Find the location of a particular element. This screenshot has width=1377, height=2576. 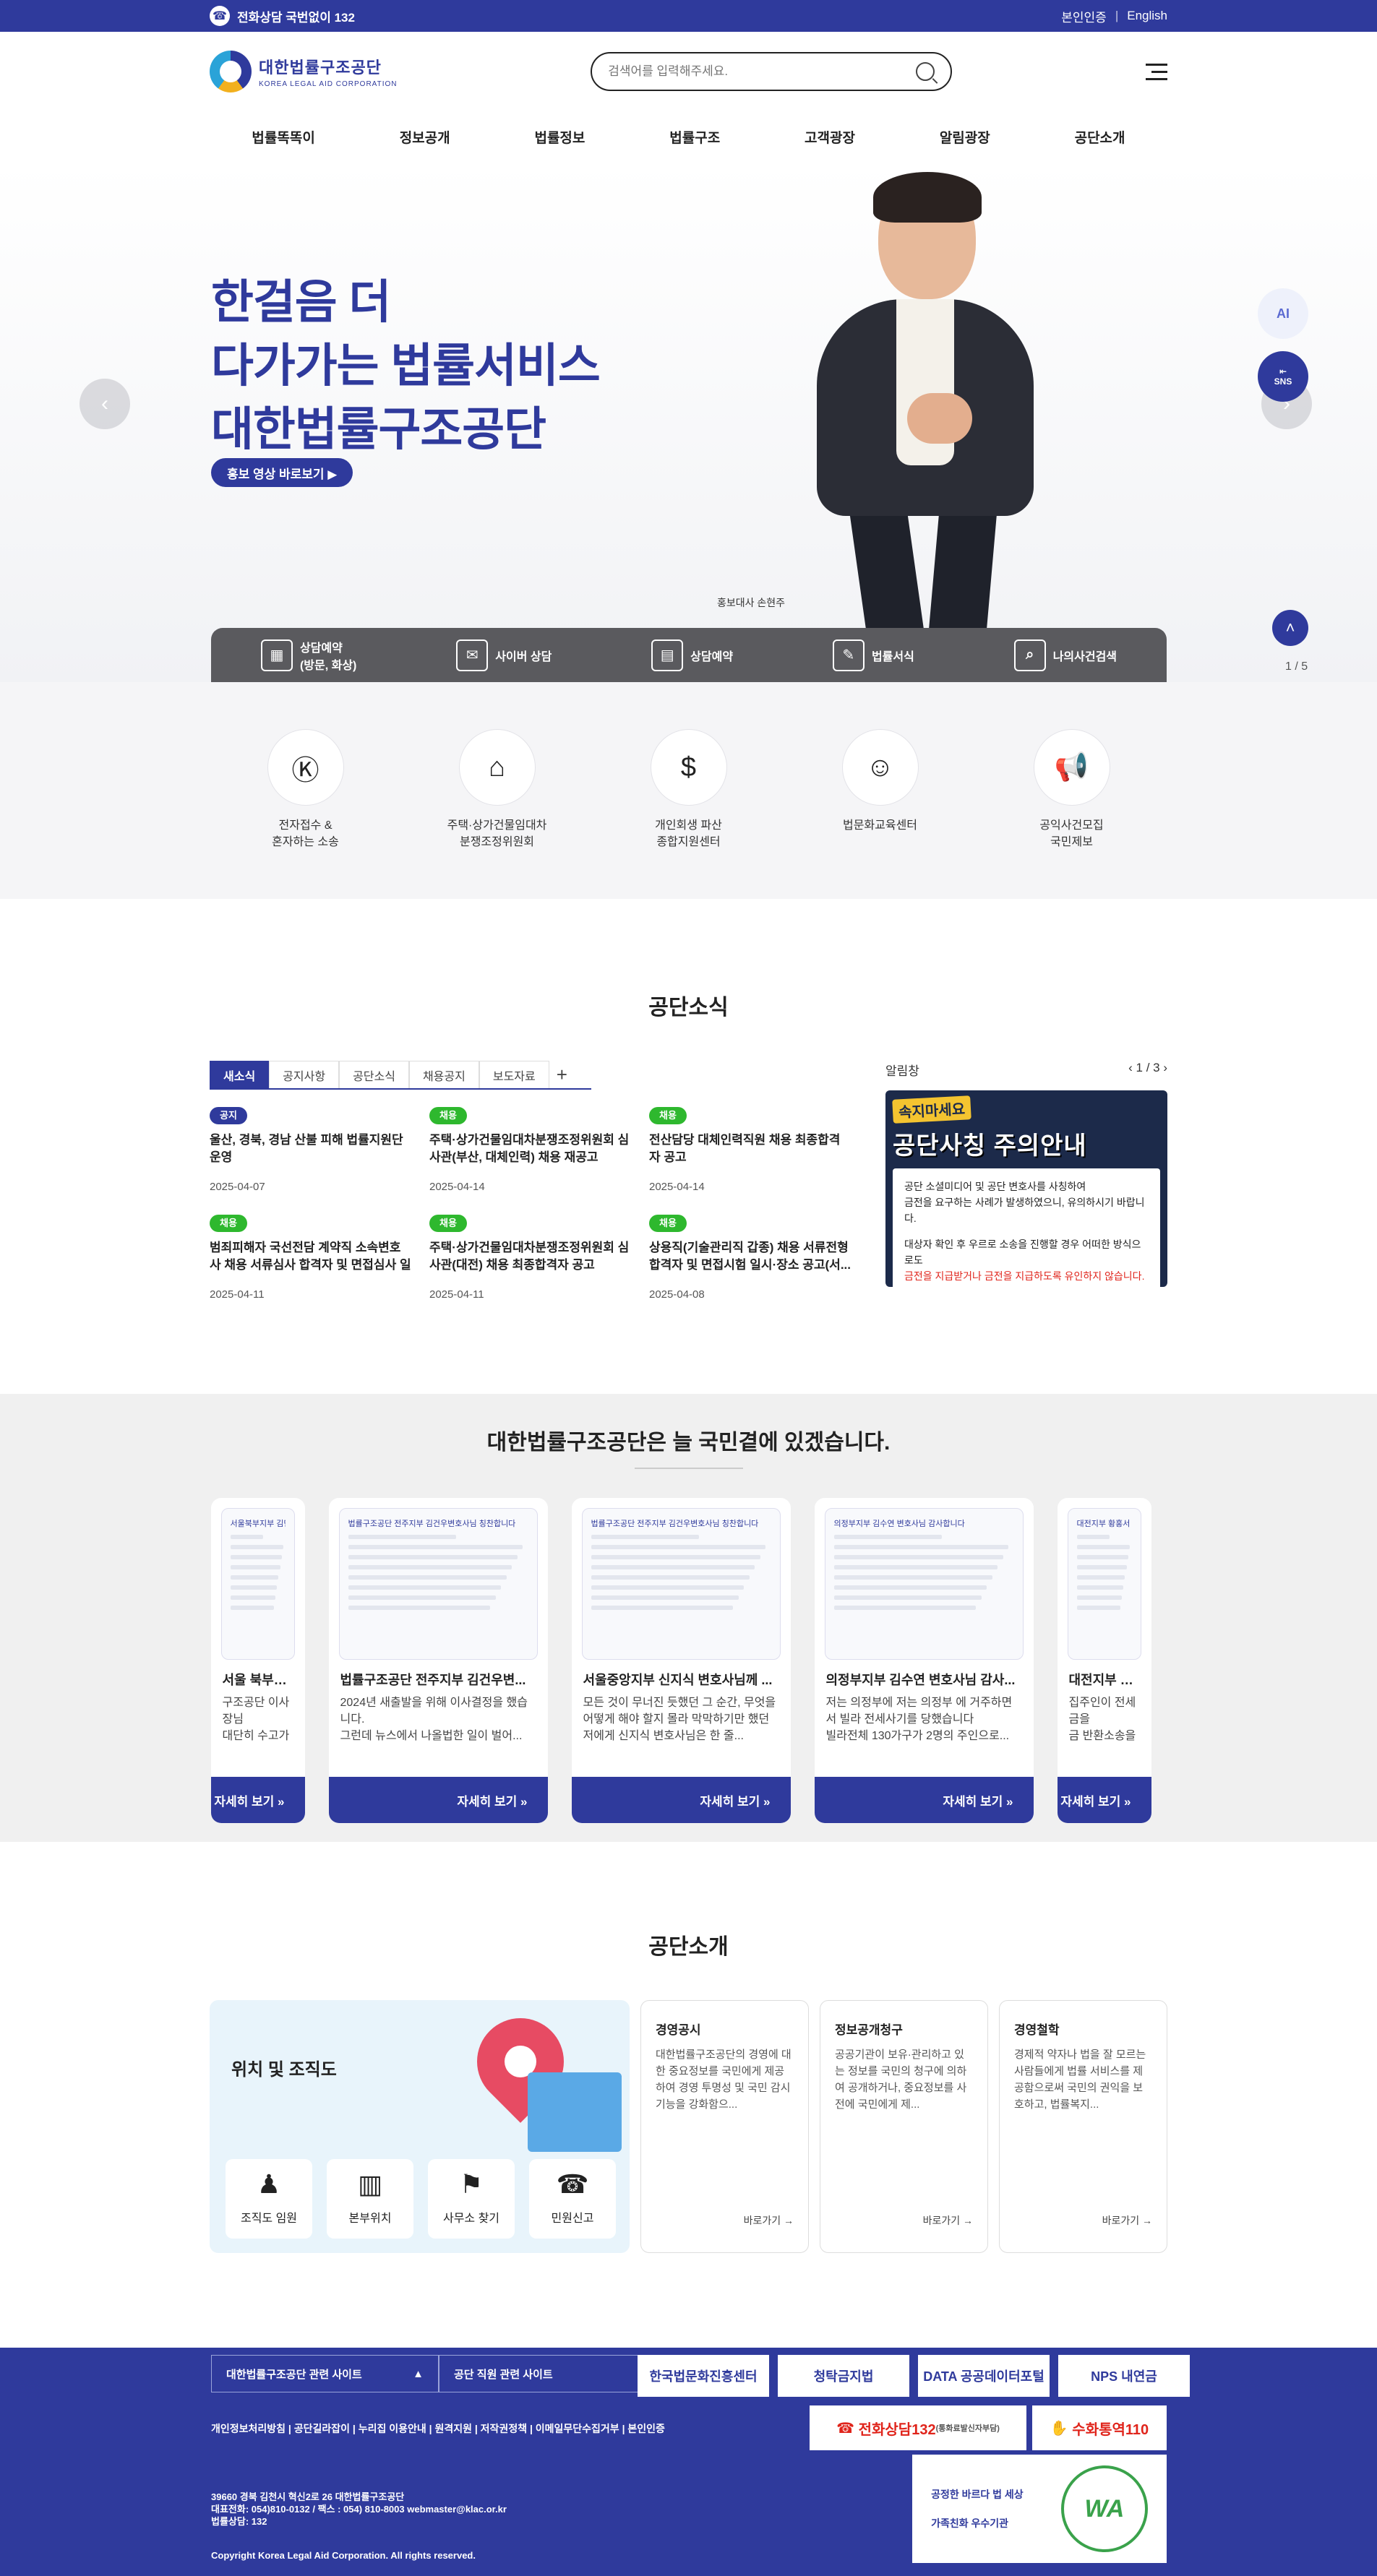

quick-link-item: 📢 공익사건모집 국민제보 is located at coordinates (1072, 789).